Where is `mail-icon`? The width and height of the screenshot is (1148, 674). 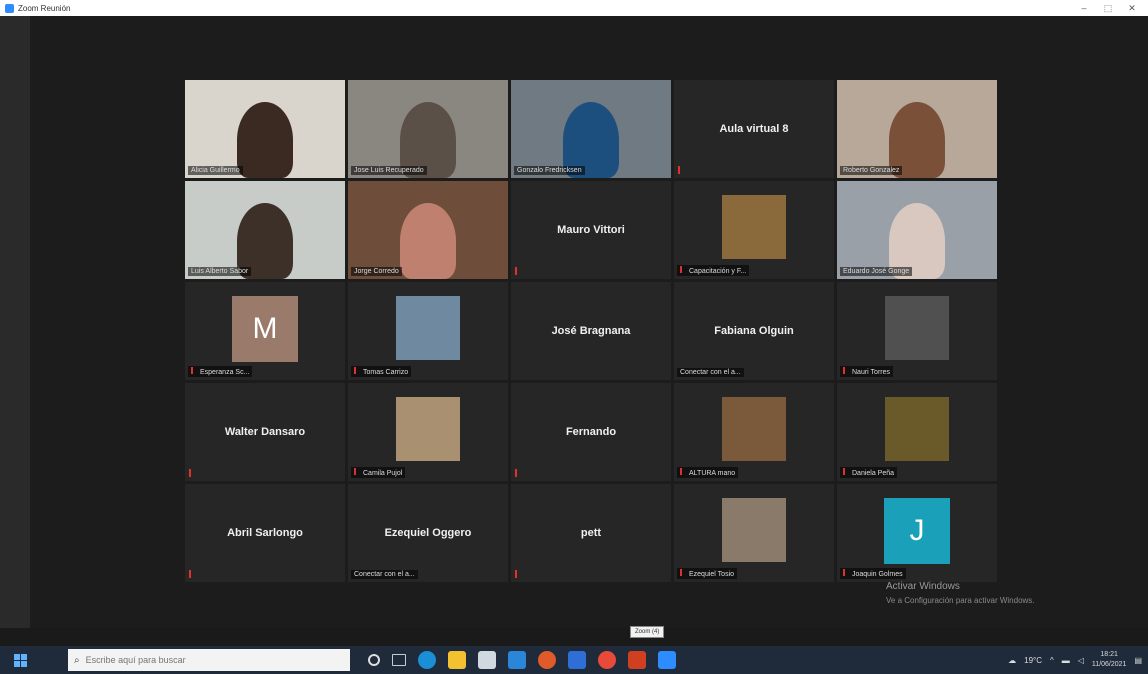 mail-icon is located at coordinates (517, 660).